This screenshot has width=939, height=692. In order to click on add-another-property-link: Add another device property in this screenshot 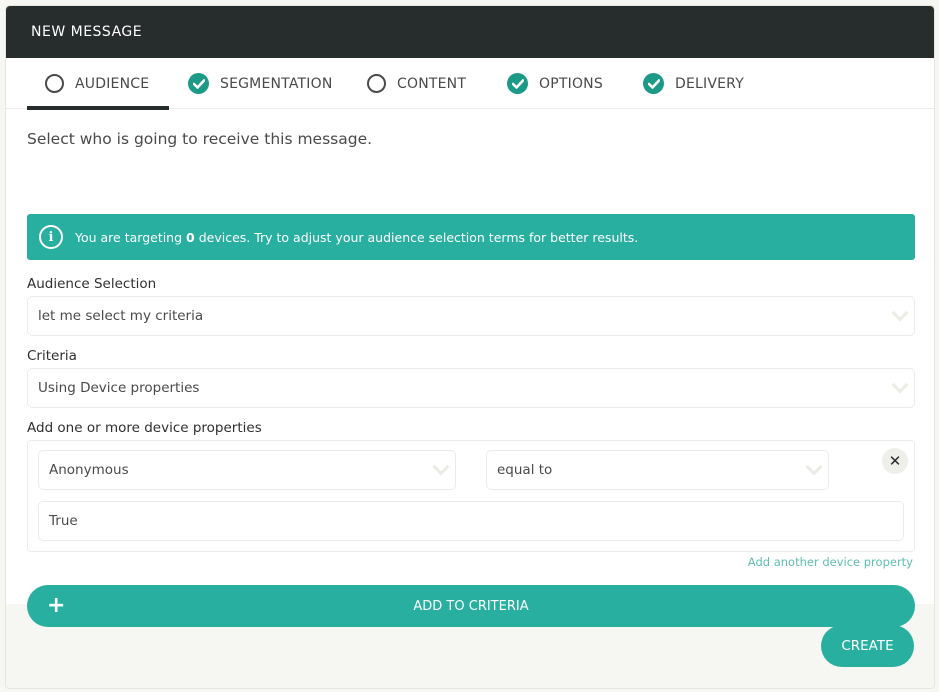, I will do `click(830, 562)`.